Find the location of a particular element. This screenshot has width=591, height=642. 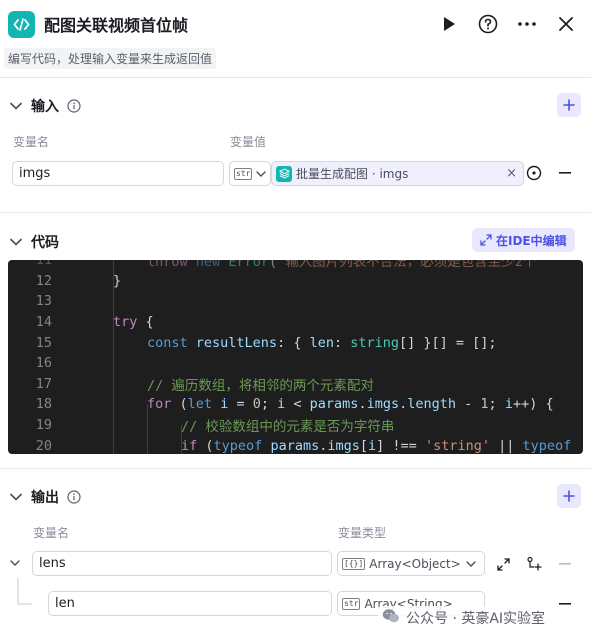

batch-node-icon is located at coordinates (284, 173).